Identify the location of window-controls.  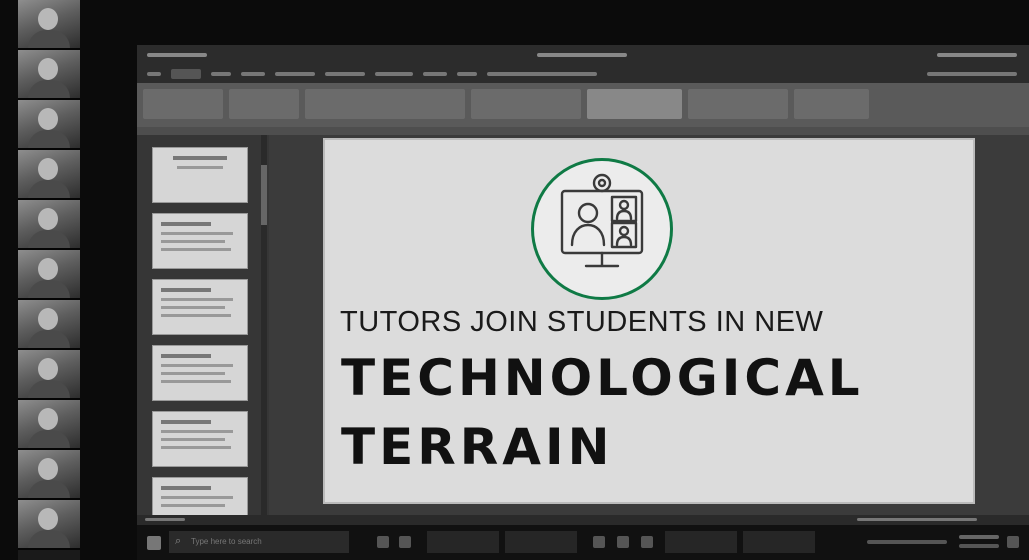
(977, 55).